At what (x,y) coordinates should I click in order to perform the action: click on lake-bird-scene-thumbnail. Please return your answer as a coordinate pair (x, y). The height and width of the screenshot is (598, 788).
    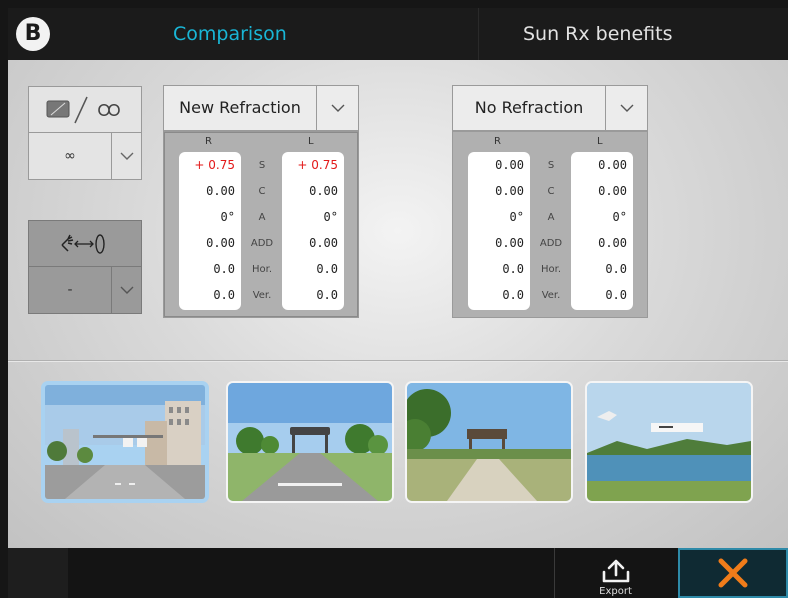
    Looking at the image, I should click on (669, 442).